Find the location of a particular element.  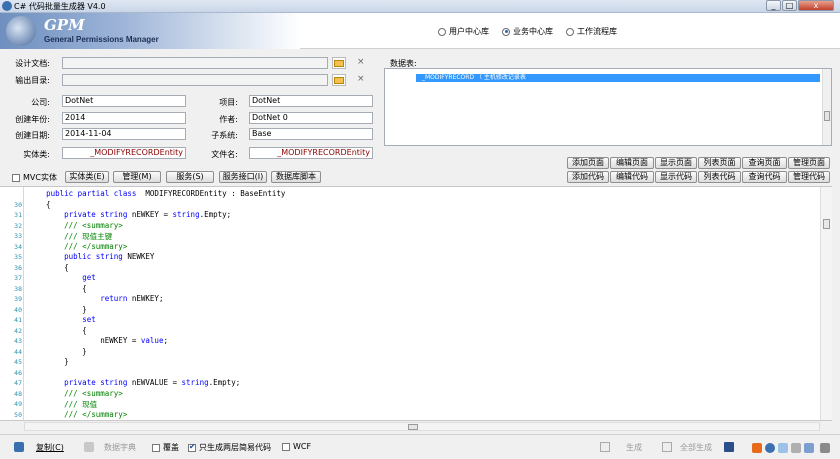

wcf-label: WCF is located at coordinates (302, 446).